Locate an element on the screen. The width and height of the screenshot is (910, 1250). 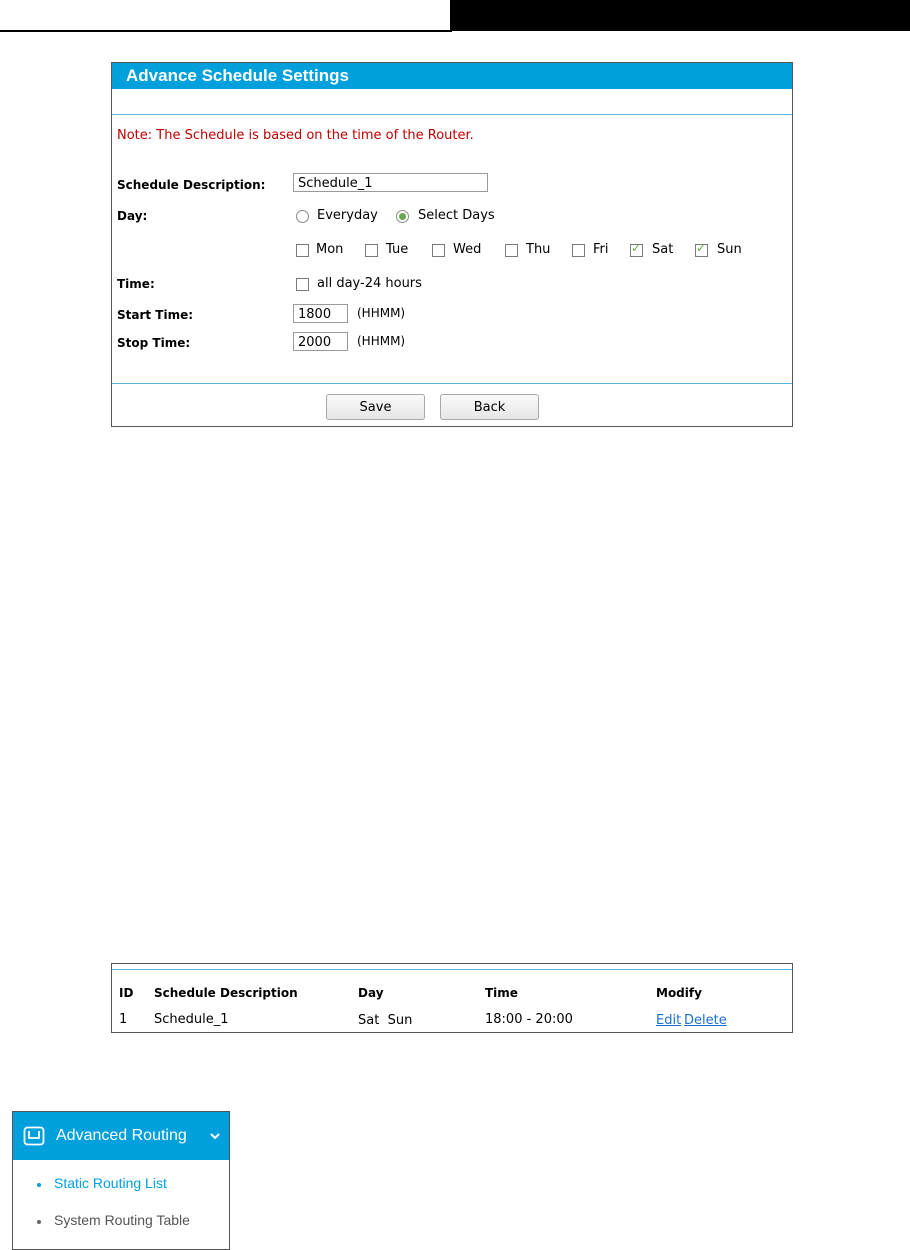
router-icon is located at coordinates (34, 1136).